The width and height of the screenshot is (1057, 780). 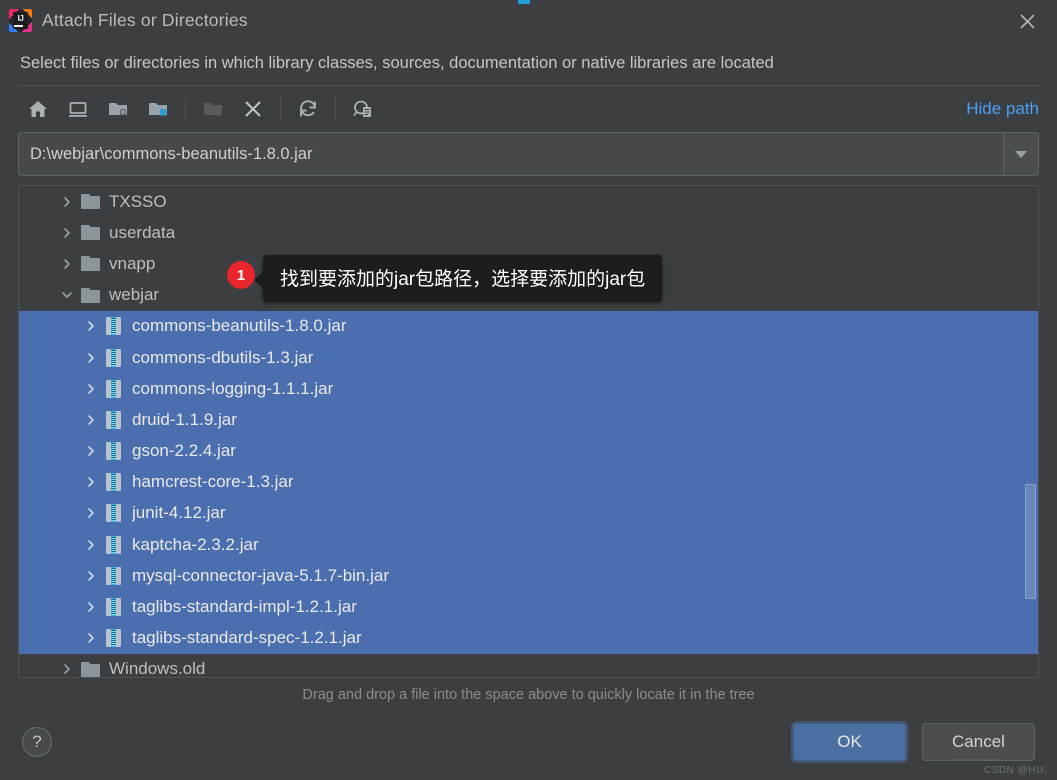 I want to click on intellij-idea-icon: IJ, so click(x=20, y=20).